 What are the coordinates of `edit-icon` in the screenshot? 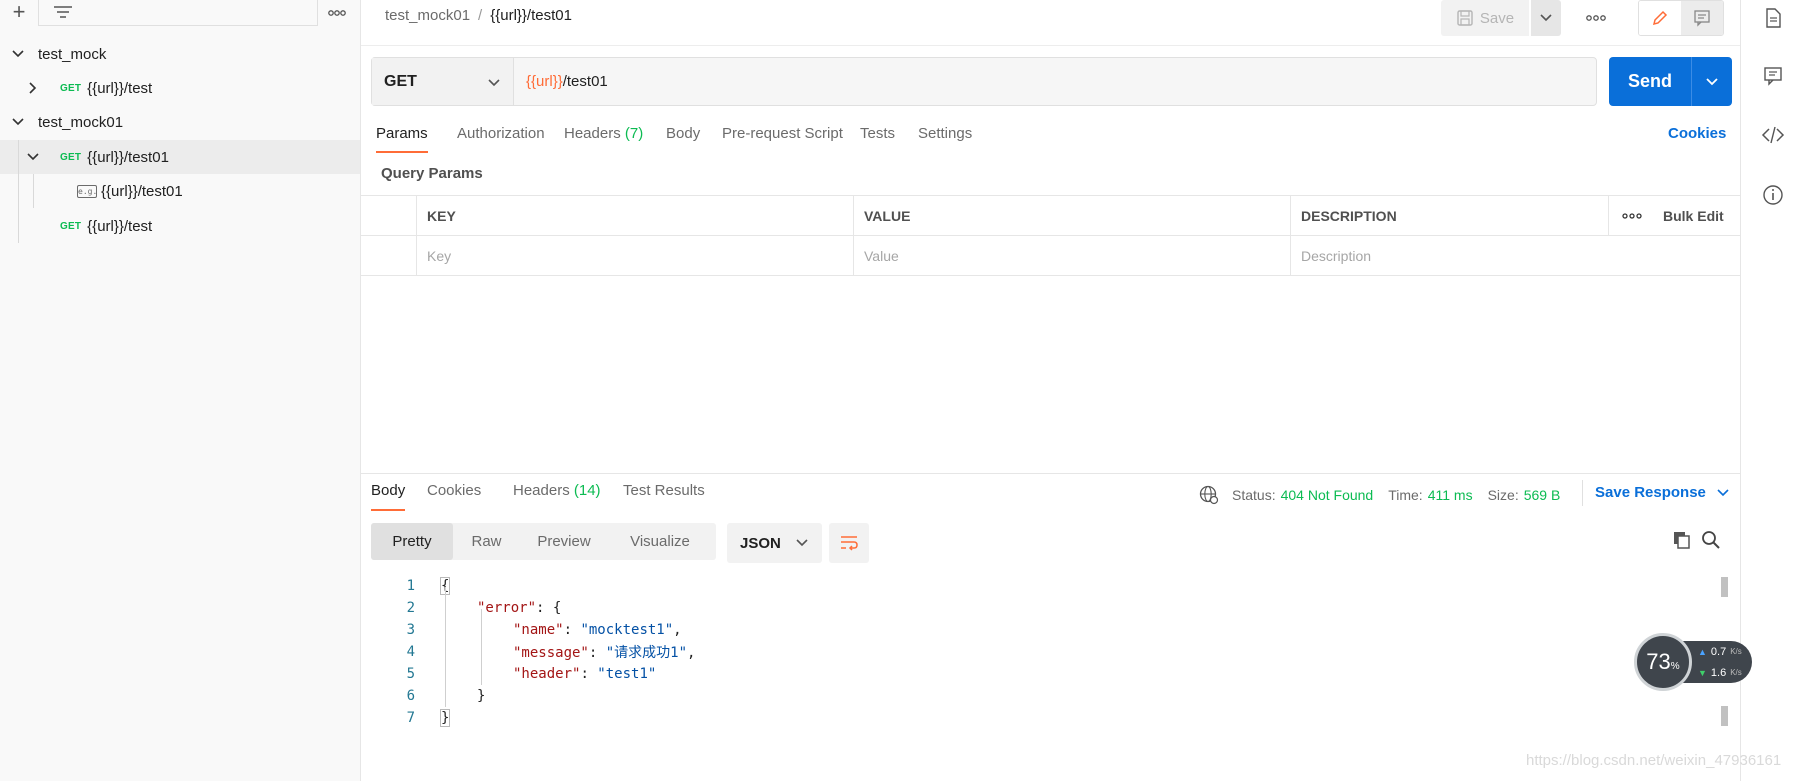 It's located at (1660, 18).